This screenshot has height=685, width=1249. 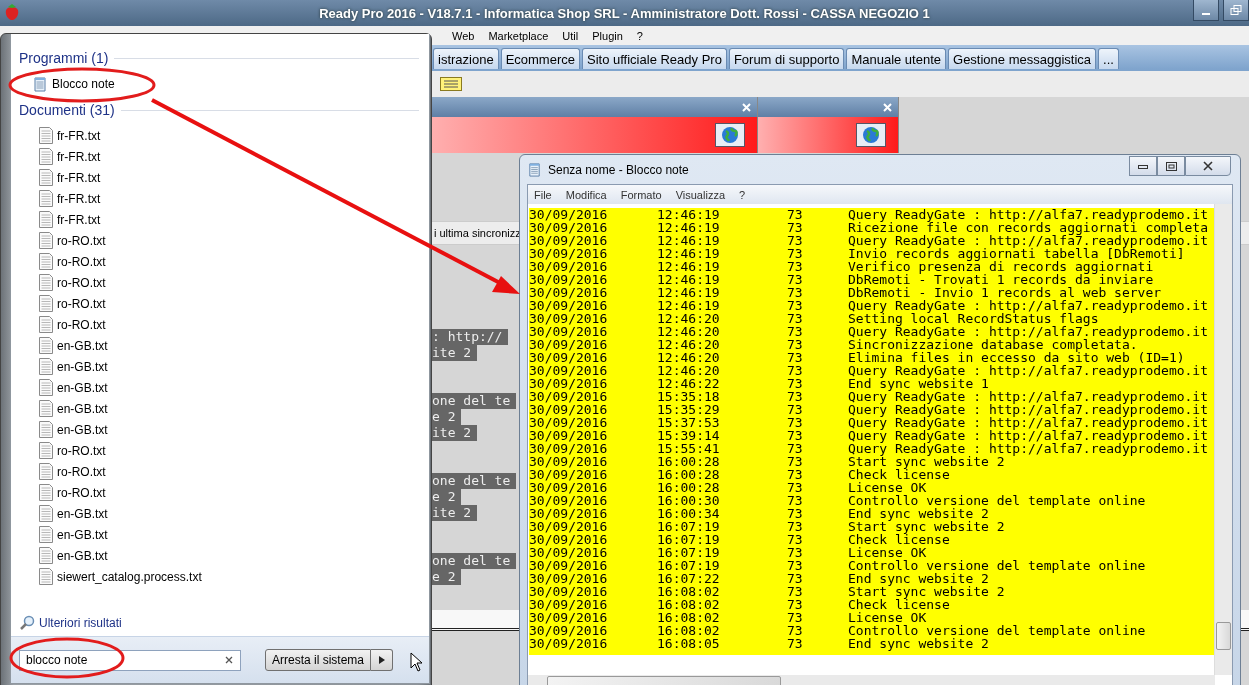 What do you see at coordinates (1208, 166) in the screenshot?
I see `close-button` at bounding box center [1208, 166].